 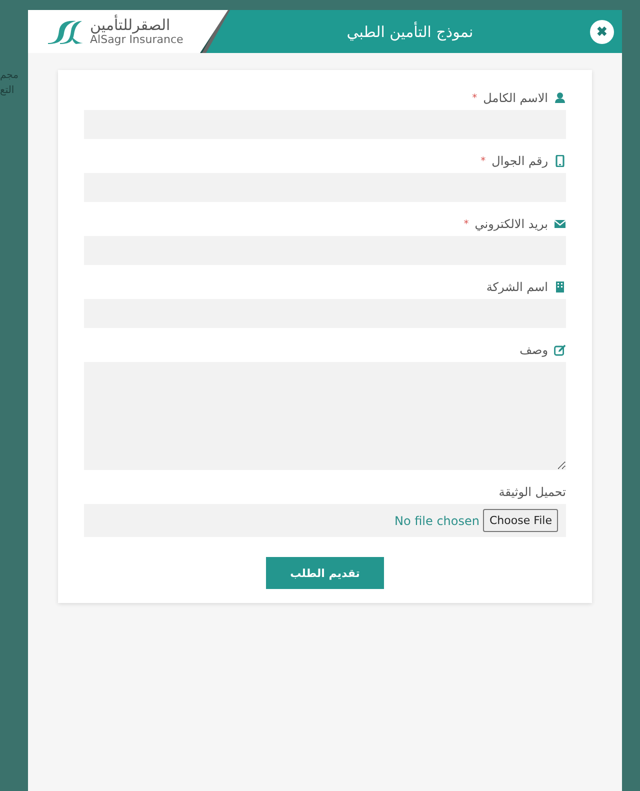 What do you see at coordinates (325, 573) in the screenshot?
I see `submit-button: تقديم الطلب` at bounding box center [325, 573].